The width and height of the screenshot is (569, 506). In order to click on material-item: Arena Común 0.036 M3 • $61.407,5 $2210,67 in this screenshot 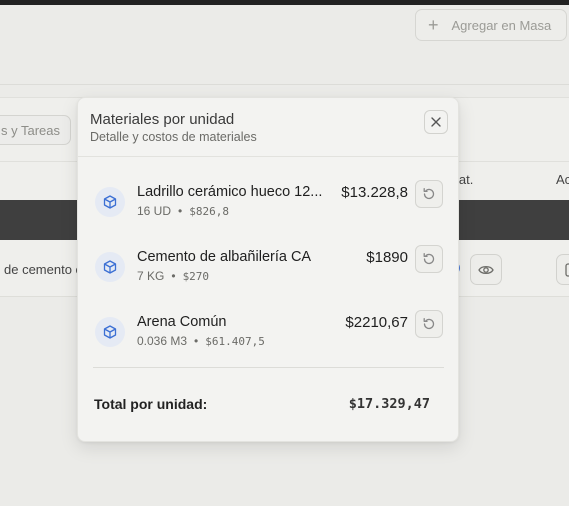, I will do `click(268, 334)`.